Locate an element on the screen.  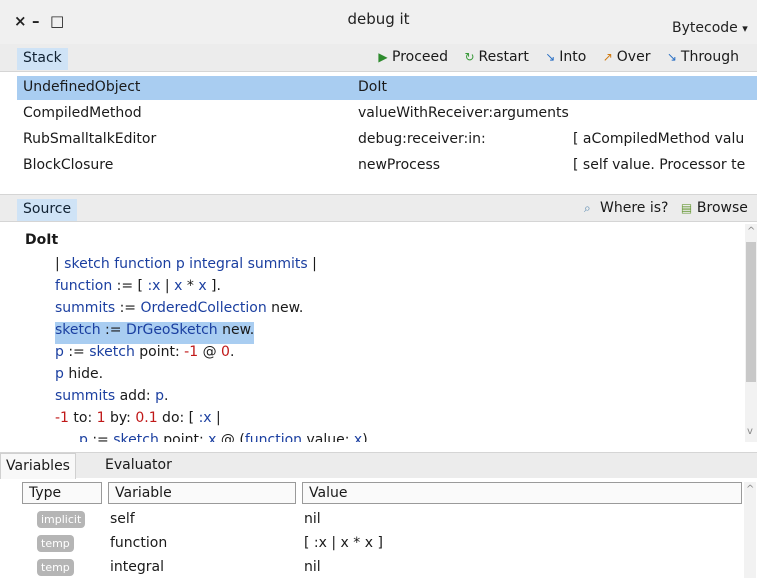
variable-name: self is located at coordinates (122, 519).